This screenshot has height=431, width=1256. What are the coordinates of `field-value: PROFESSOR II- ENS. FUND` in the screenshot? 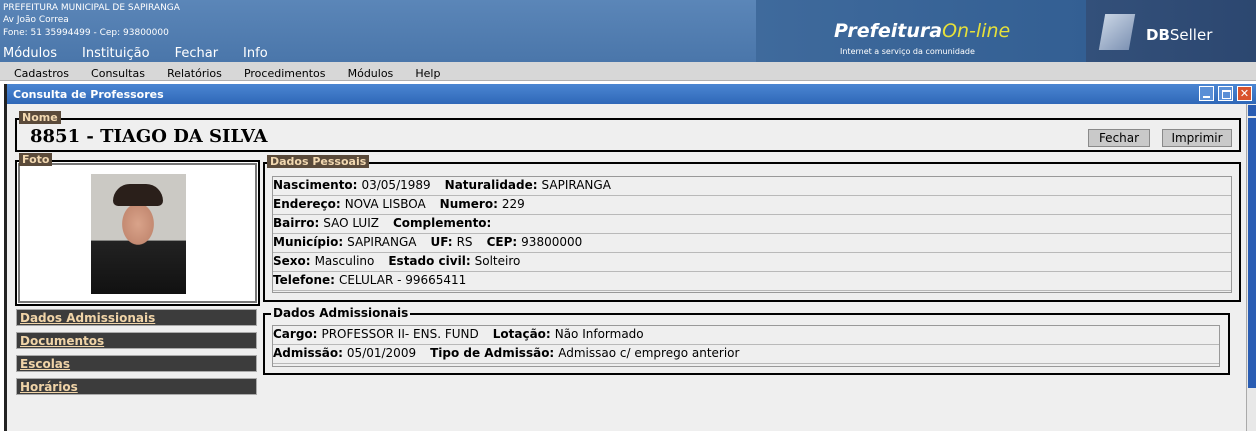 It's located at (400, 334).